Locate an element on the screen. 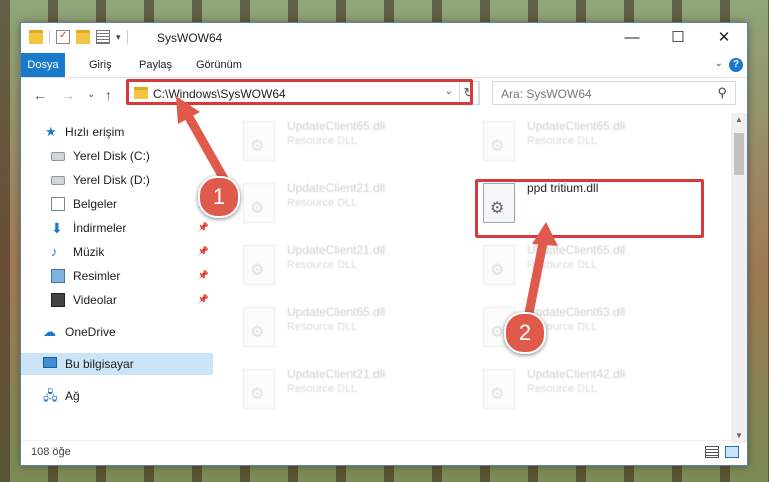  callout-1-badge: 1 is located at coordinates (219, 197).